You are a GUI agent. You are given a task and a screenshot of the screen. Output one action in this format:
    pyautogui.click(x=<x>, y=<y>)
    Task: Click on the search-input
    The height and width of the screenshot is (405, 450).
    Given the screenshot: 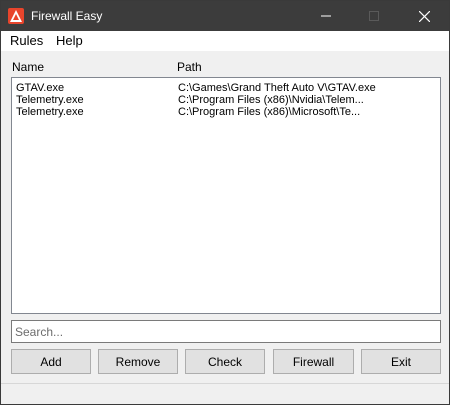 What is the action you would take?
    pyautogui.click(x=226, y=331)
    